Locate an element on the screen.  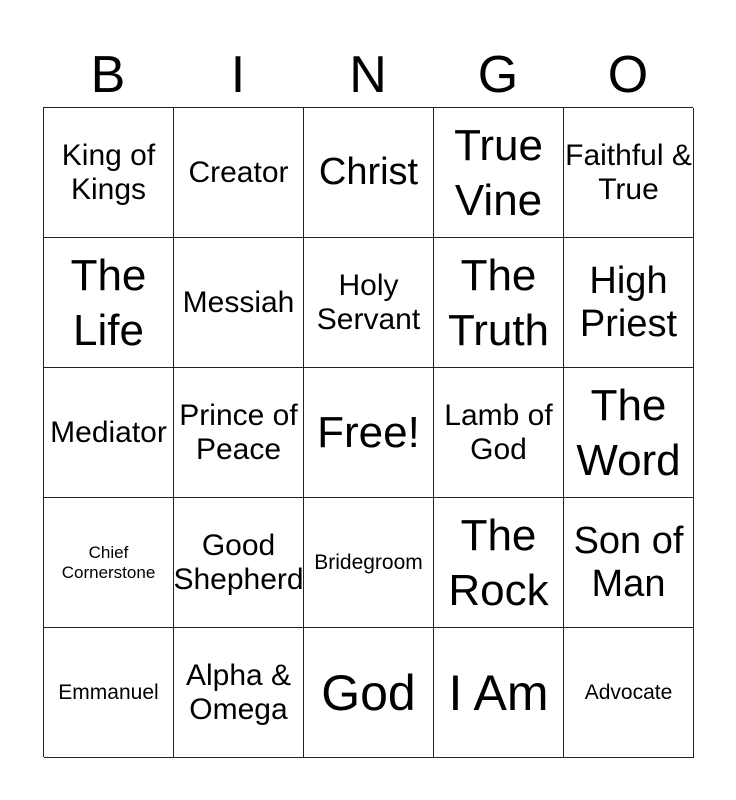
bingo-cell: Son of Man is located at coordinates (629, 563).